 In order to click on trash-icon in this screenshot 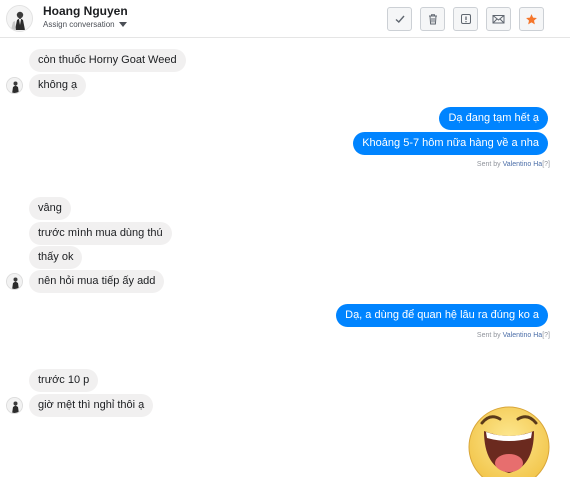, I will do `click(433, 19)`.